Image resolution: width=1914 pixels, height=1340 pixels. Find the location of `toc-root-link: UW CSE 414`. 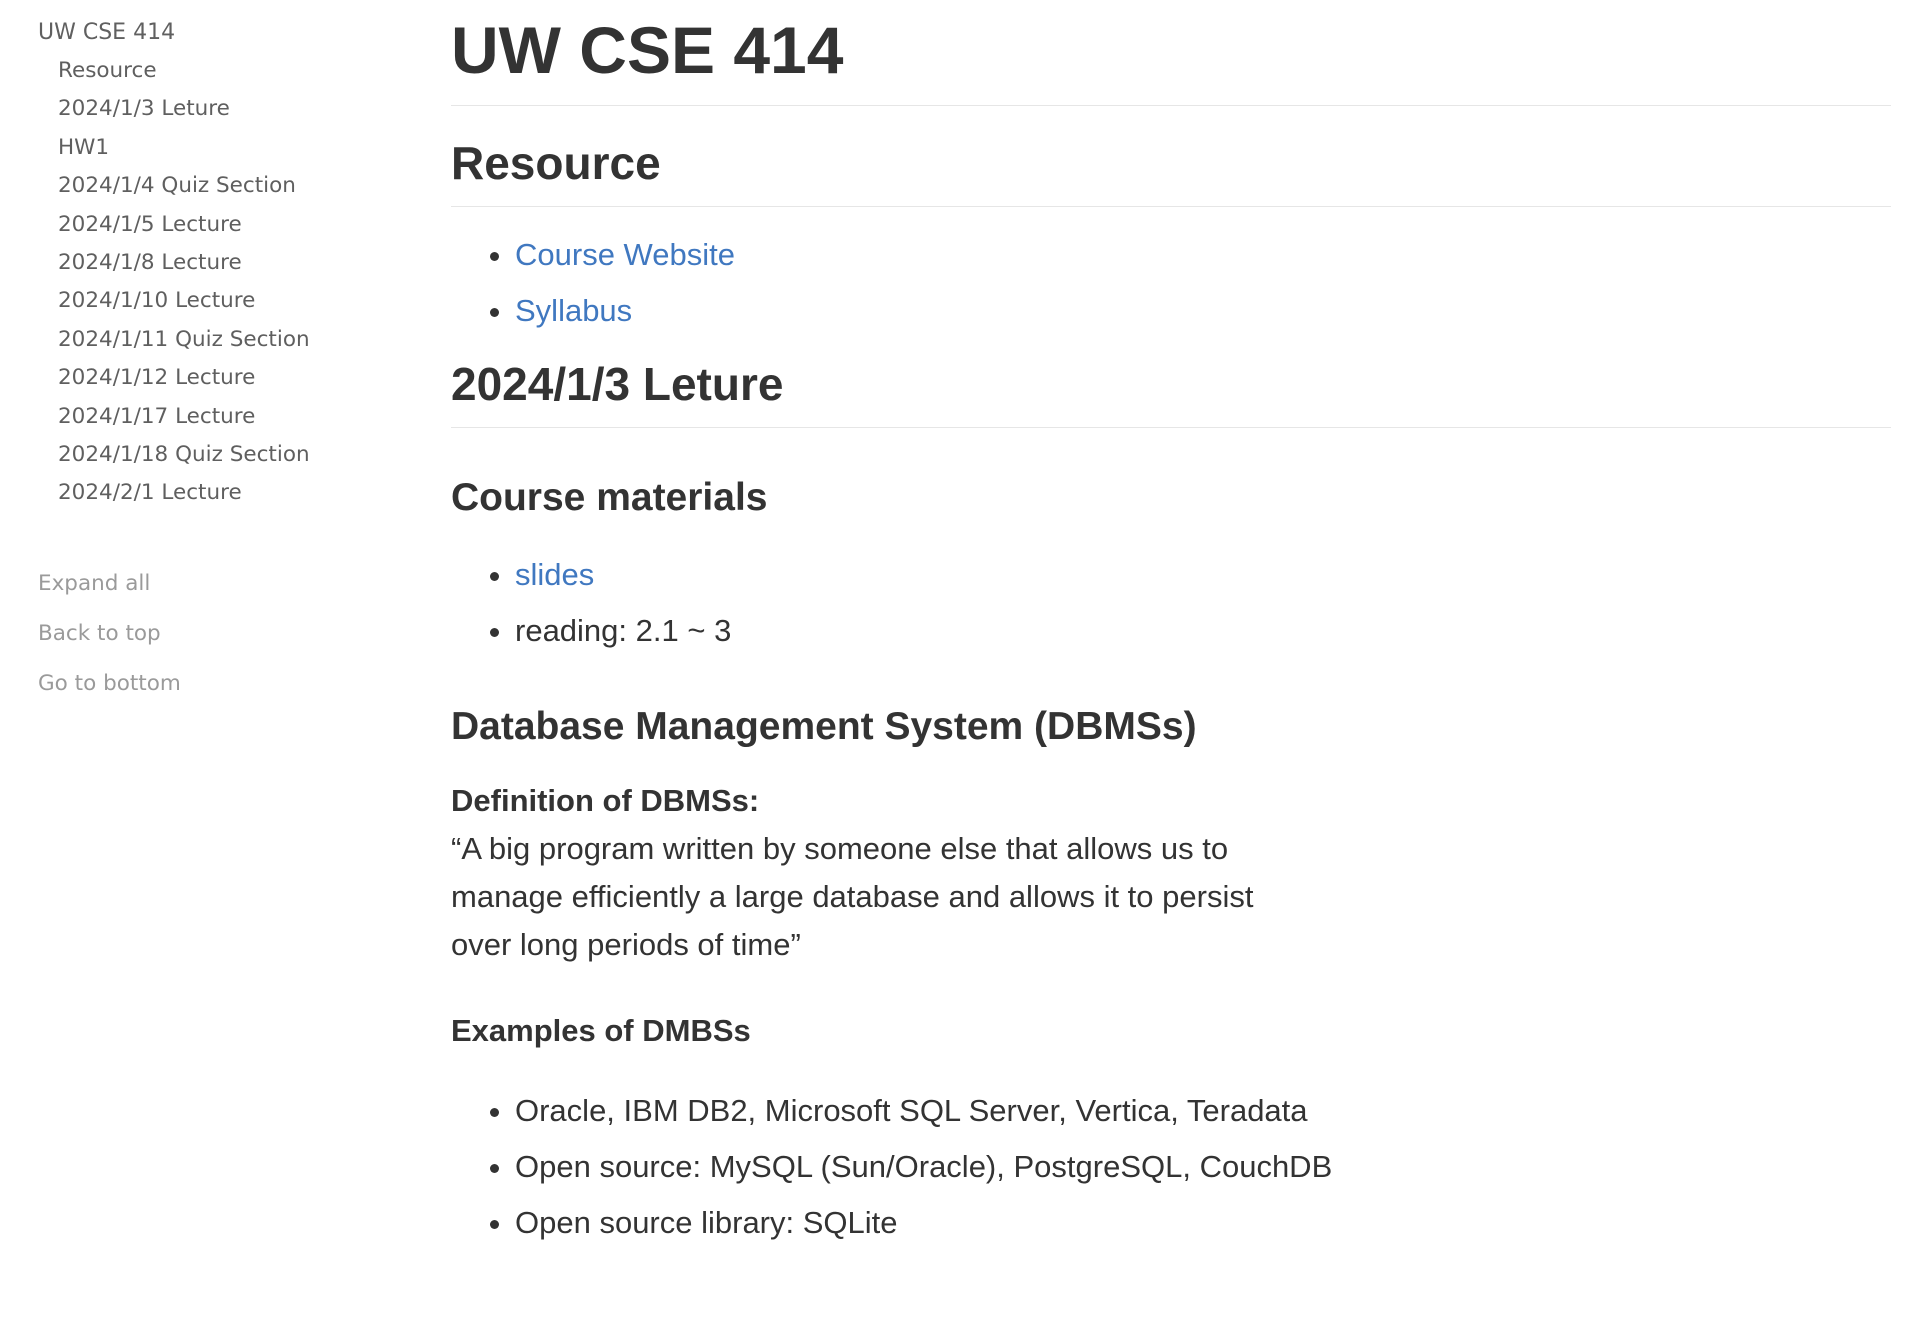

toc-root-link: UW CSE 414 is located at coordinates (218, 33).